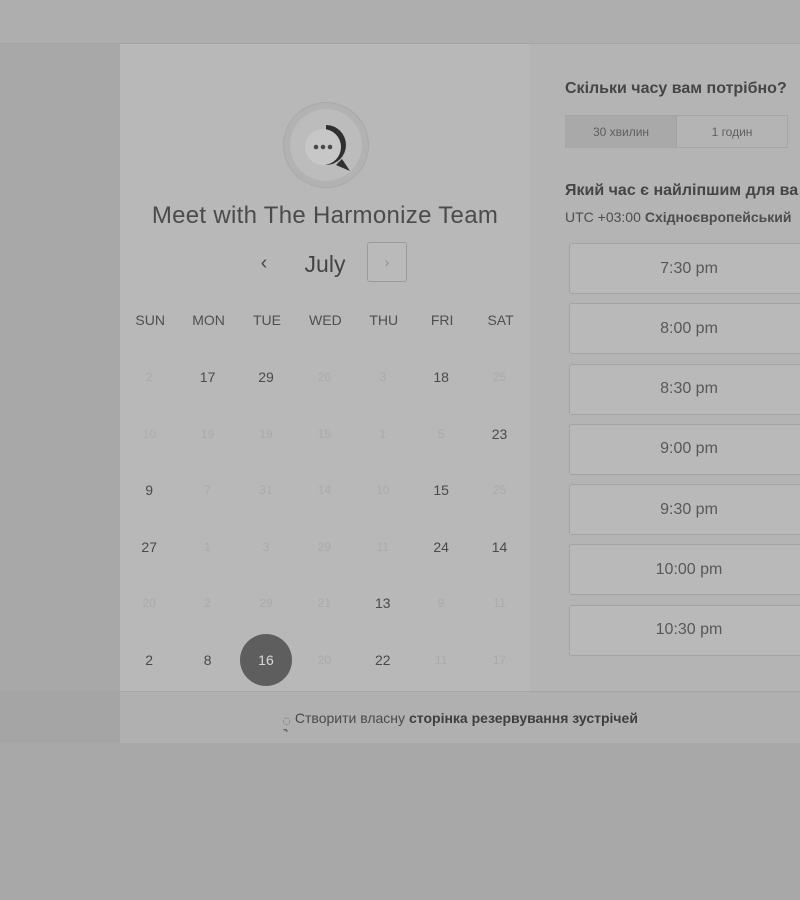  I want to click on day-number: 13, so click(382, 603).